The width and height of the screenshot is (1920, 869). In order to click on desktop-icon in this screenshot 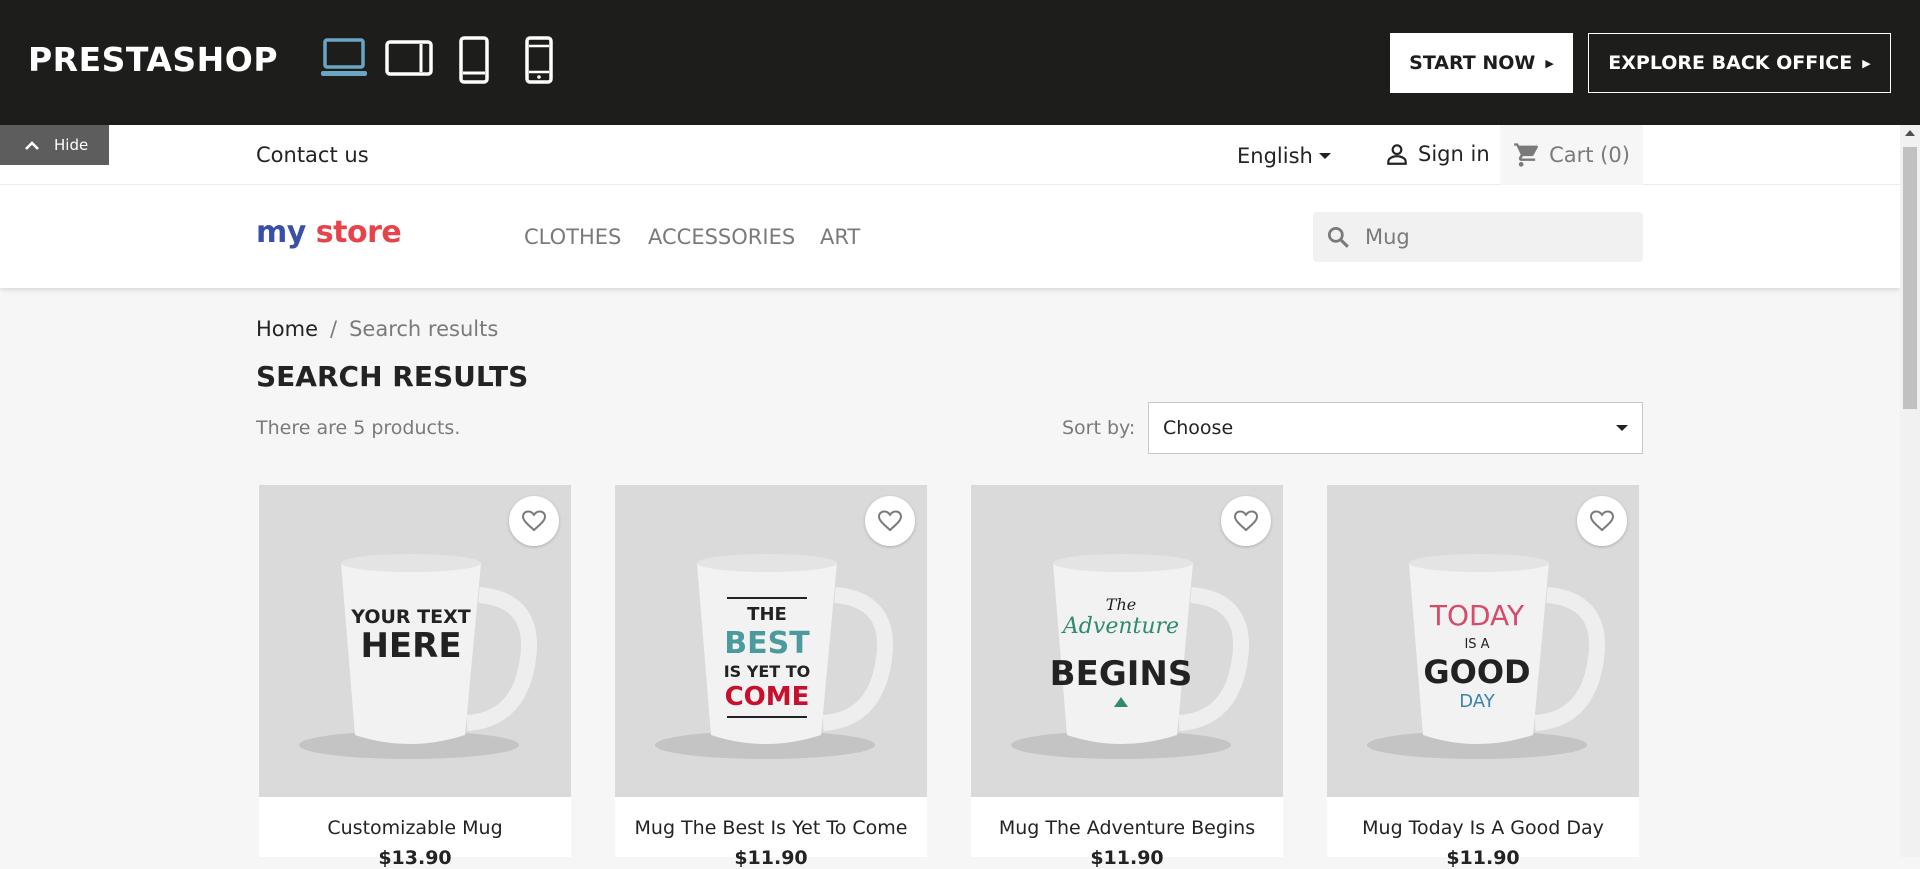, I will do `click(344, 58)`.